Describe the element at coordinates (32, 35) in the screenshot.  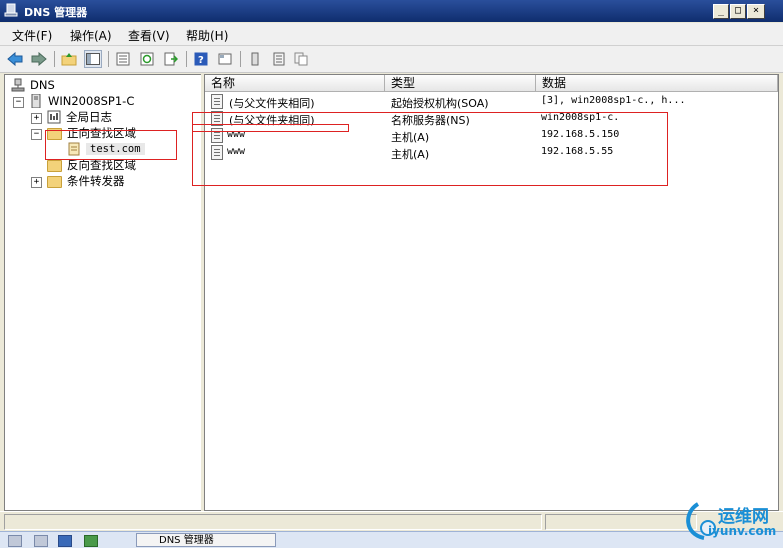
I see `menu-file: 文件(F)` at that location.